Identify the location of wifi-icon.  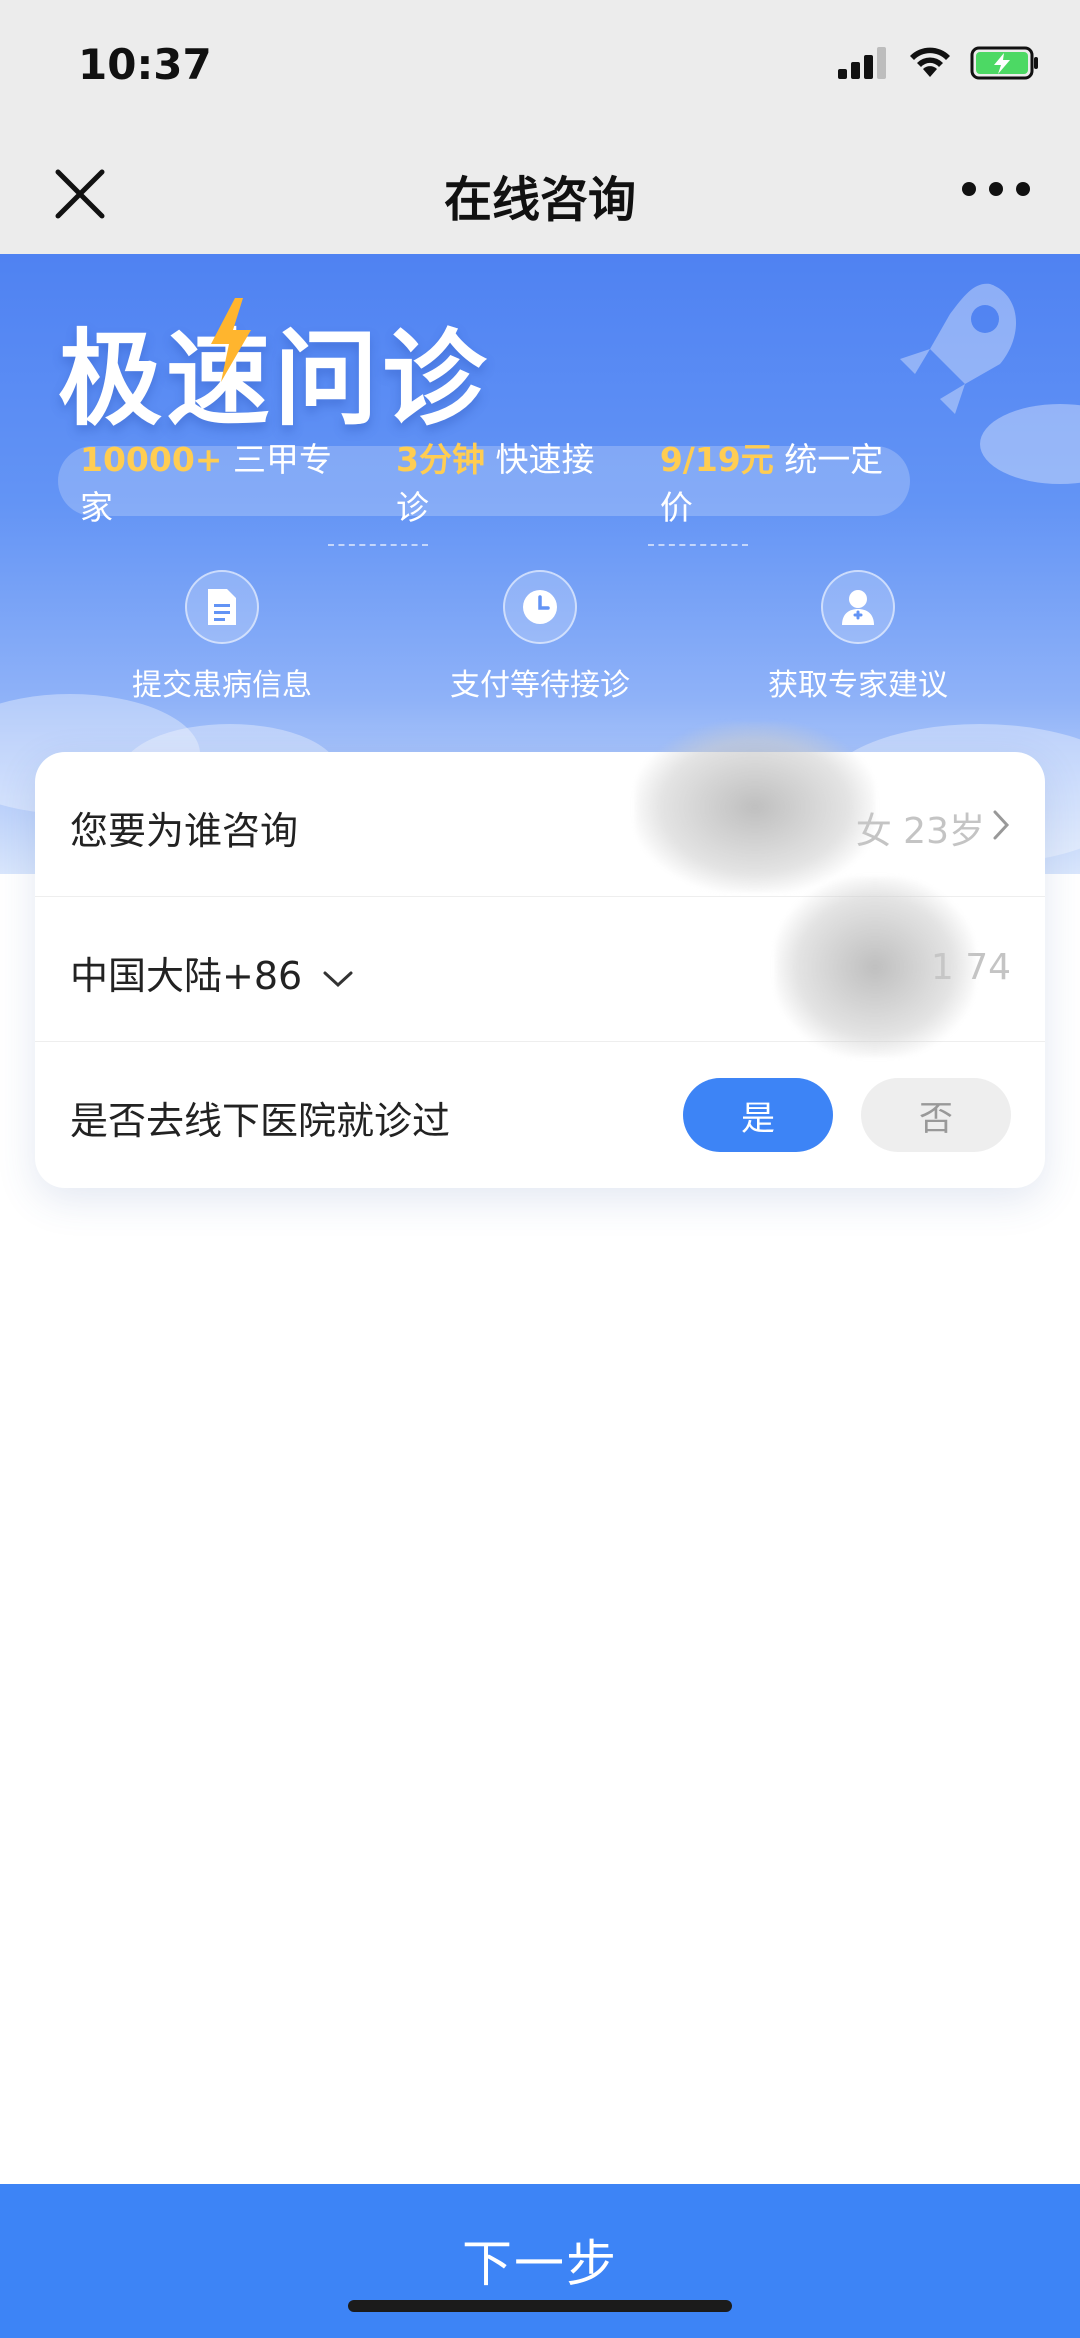
(930, 62).